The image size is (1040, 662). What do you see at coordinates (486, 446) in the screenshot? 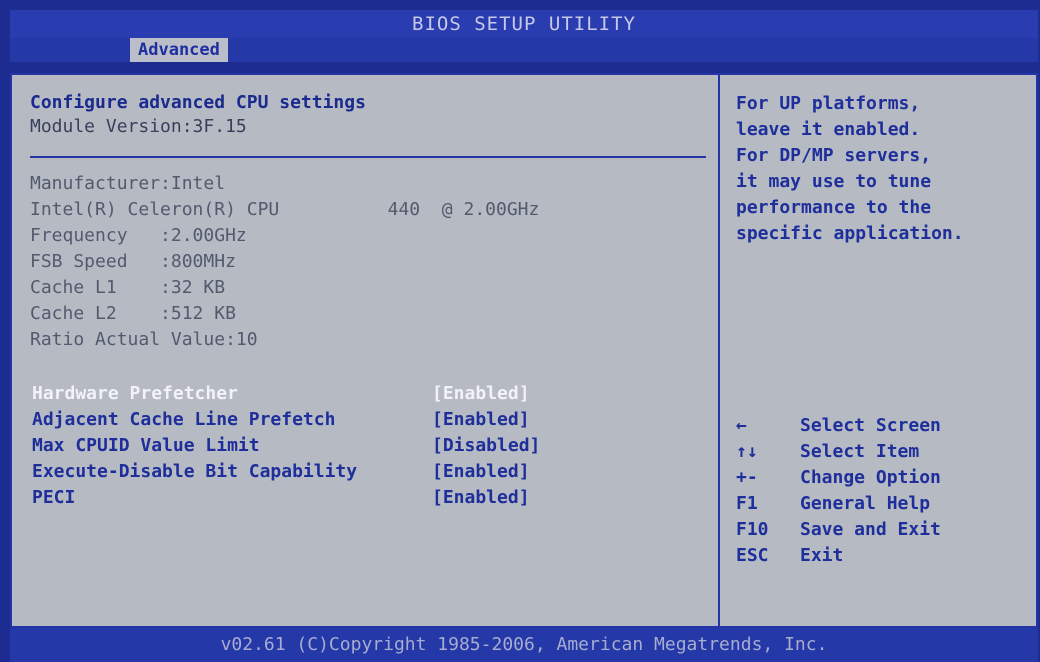
I see `setting-value: [Disabled]` at bounding box center [486, 446].